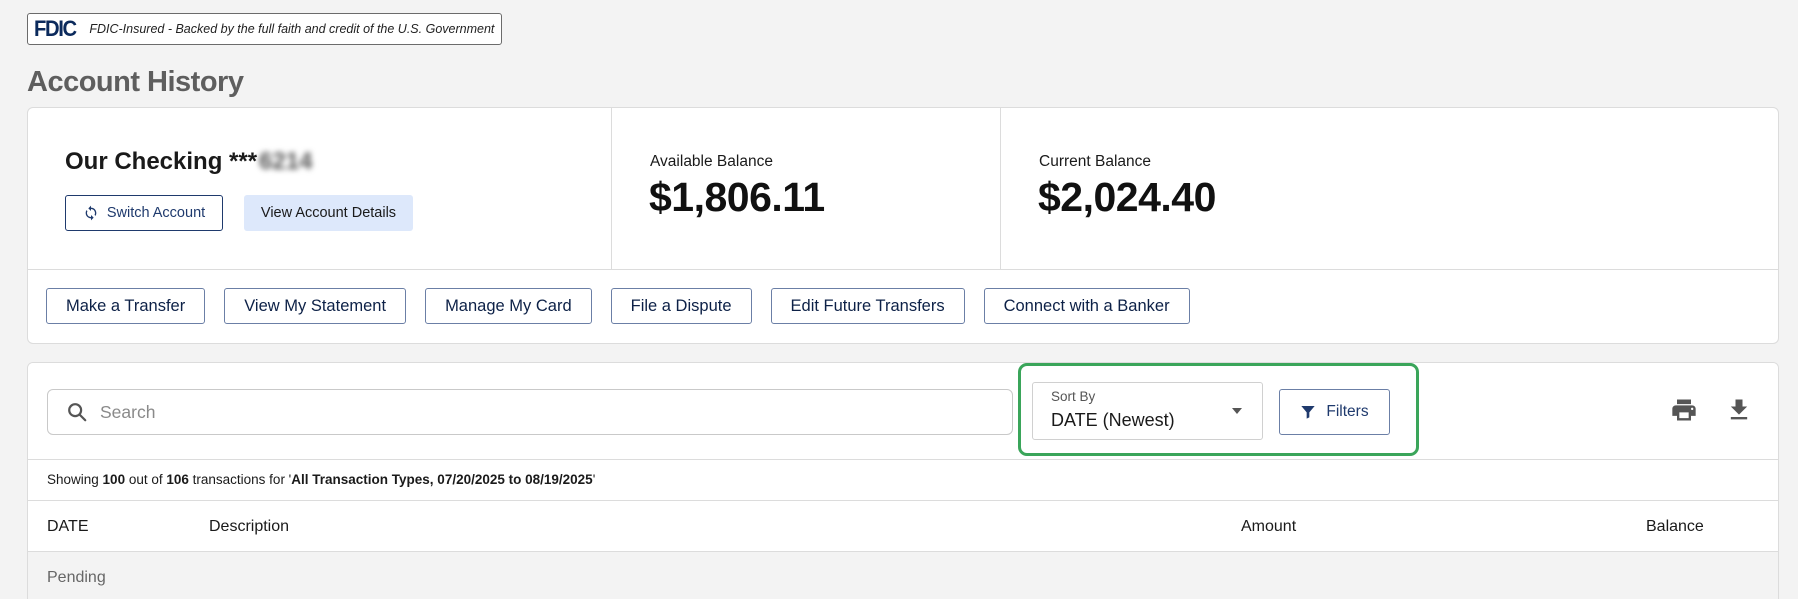 The height and width of the screenshot is (599, 1798). Describe the element at coordinates (177, 479) in the screenshot. I see `summary-total: 106` at that location.